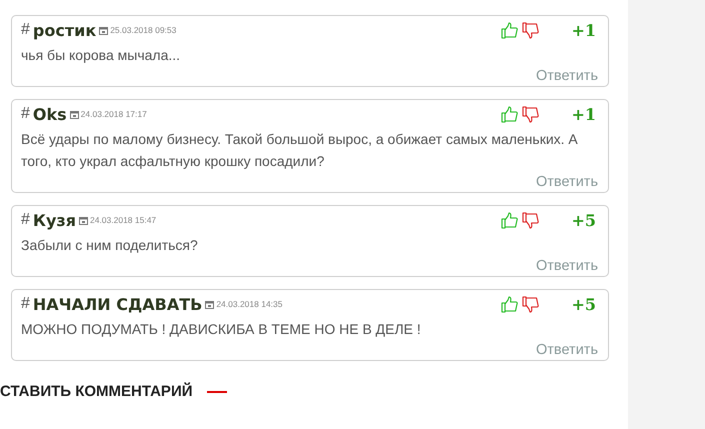  Describe the element at coordinates (221, 329) in the screenshot. I see `comment-text: МОЖНО ПОДУМАТЬ ! ДАВИСКИБА В ТЕМЕ НО НЕ В ДЕЛЕ !` at that location.